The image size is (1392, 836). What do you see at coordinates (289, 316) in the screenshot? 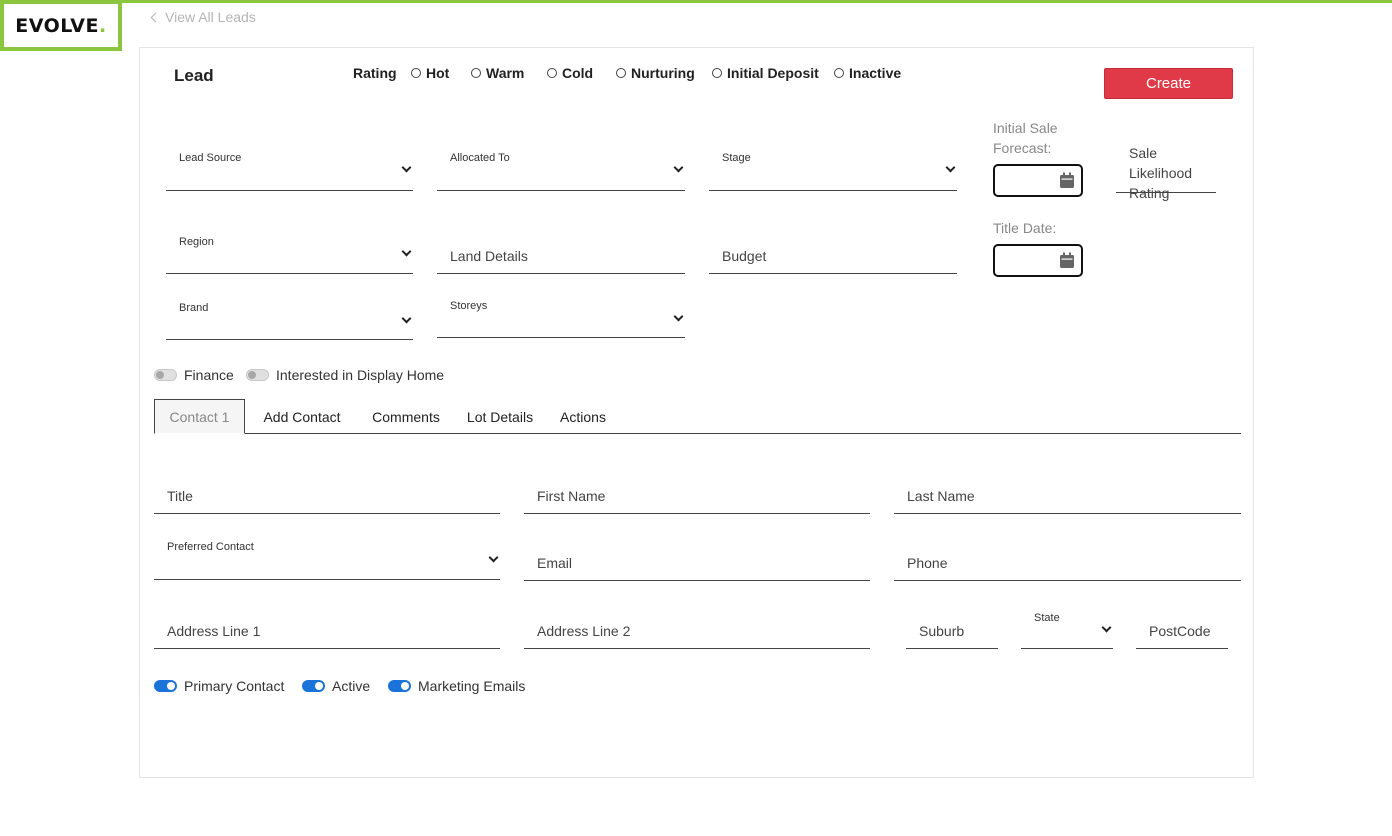
I see `brand-select: Brand` at bounding box center [289, 316].